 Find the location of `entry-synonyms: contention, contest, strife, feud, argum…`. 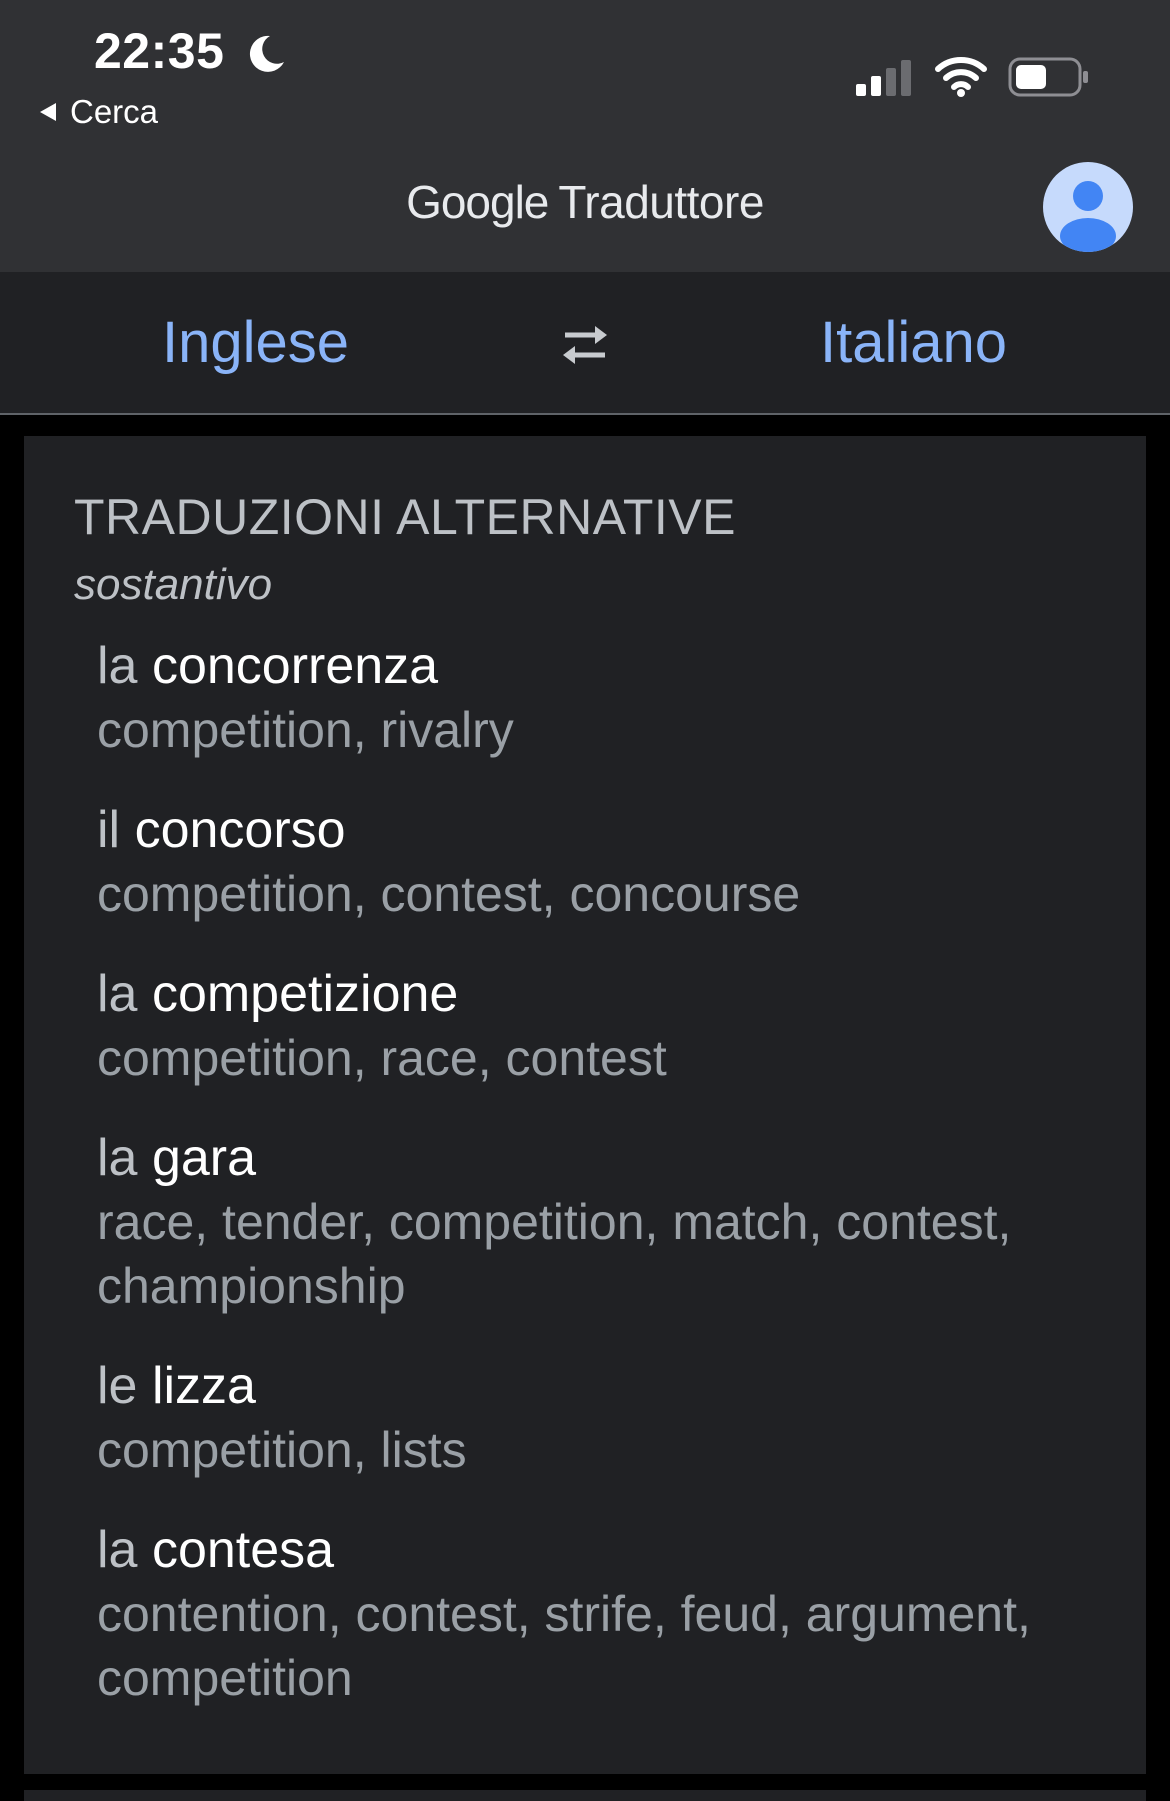

entry-synonyms: contention, contest, strife, feud, argum… is located at coordinates (564, 1646).